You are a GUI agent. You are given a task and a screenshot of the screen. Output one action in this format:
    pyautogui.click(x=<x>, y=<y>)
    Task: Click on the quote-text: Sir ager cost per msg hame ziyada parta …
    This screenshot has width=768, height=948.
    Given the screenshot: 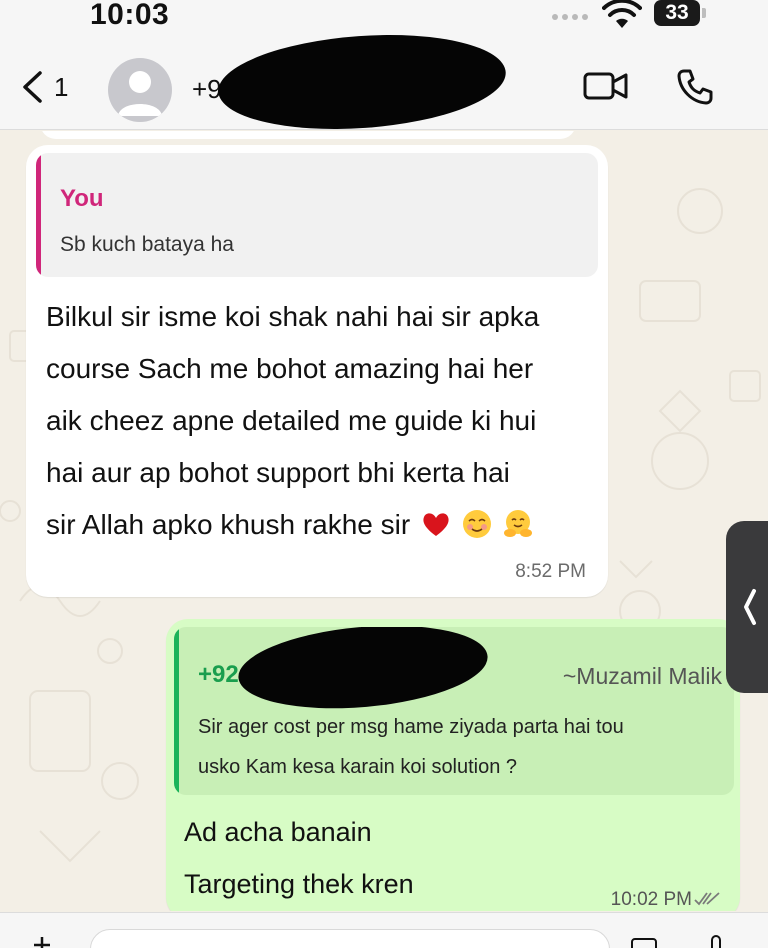 What is the action you would take?
    pyautogui.click(x=458, y=747)
    